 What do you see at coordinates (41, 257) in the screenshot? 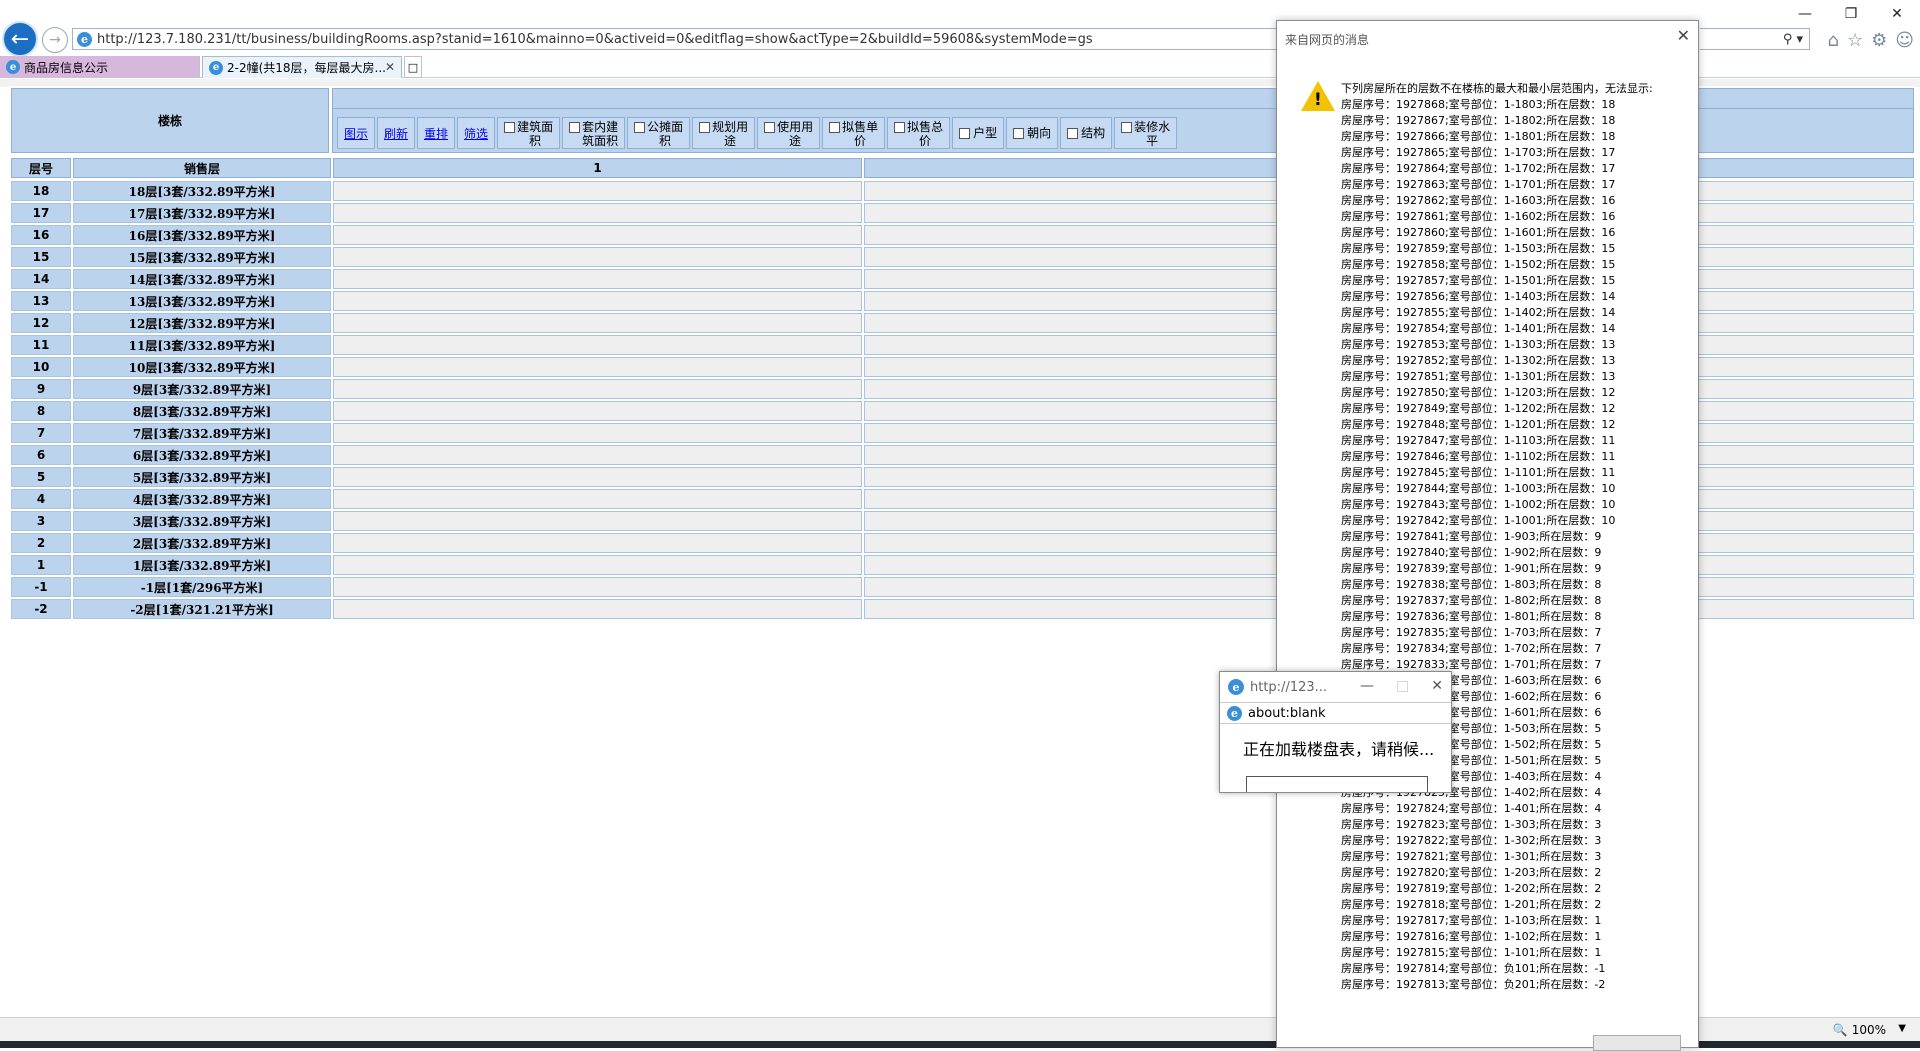
I see `floor-number: 15` at bounding box center [41, 257].